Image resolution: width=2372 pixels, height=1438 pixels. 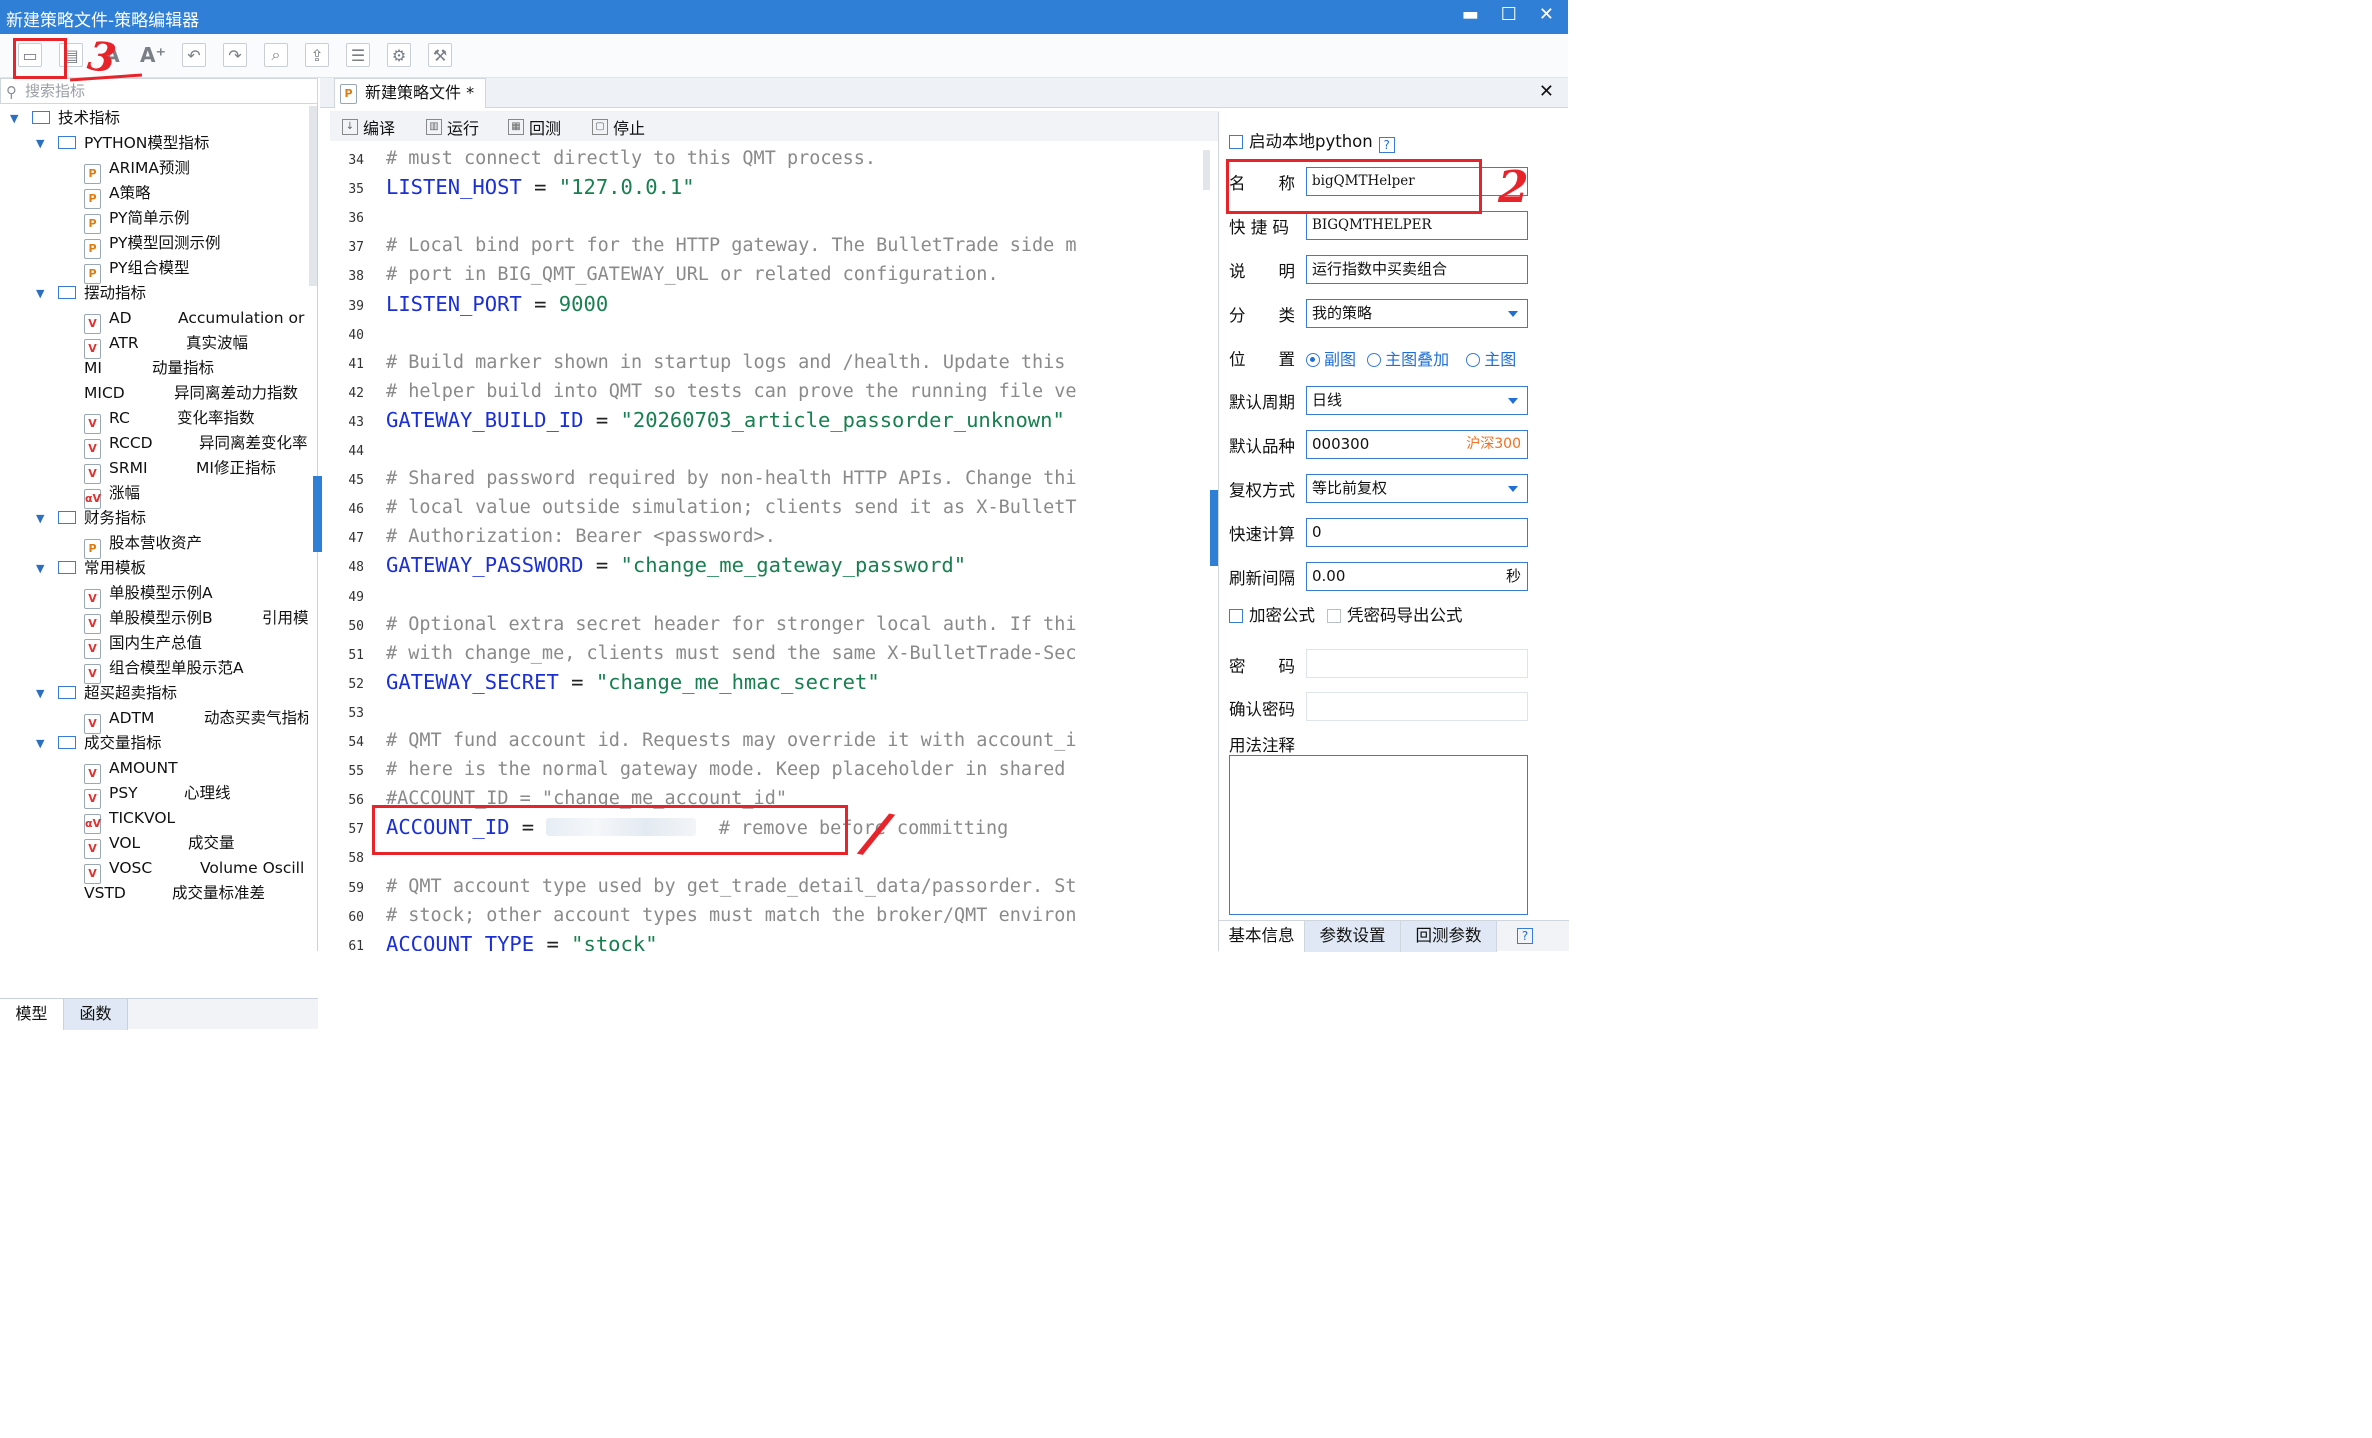 What do you see at coordinates (117, 195) in the screenshot?
I see `tree-item: P A策略` at bounding box center [117, 195].